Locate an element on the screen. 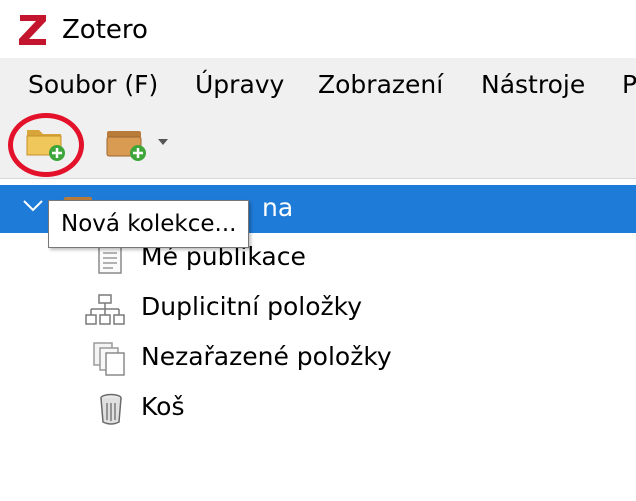 Image resolution: width=636 pixels, height=501 pixels. title-bar: Zotero is located at coordinates (318, 29).